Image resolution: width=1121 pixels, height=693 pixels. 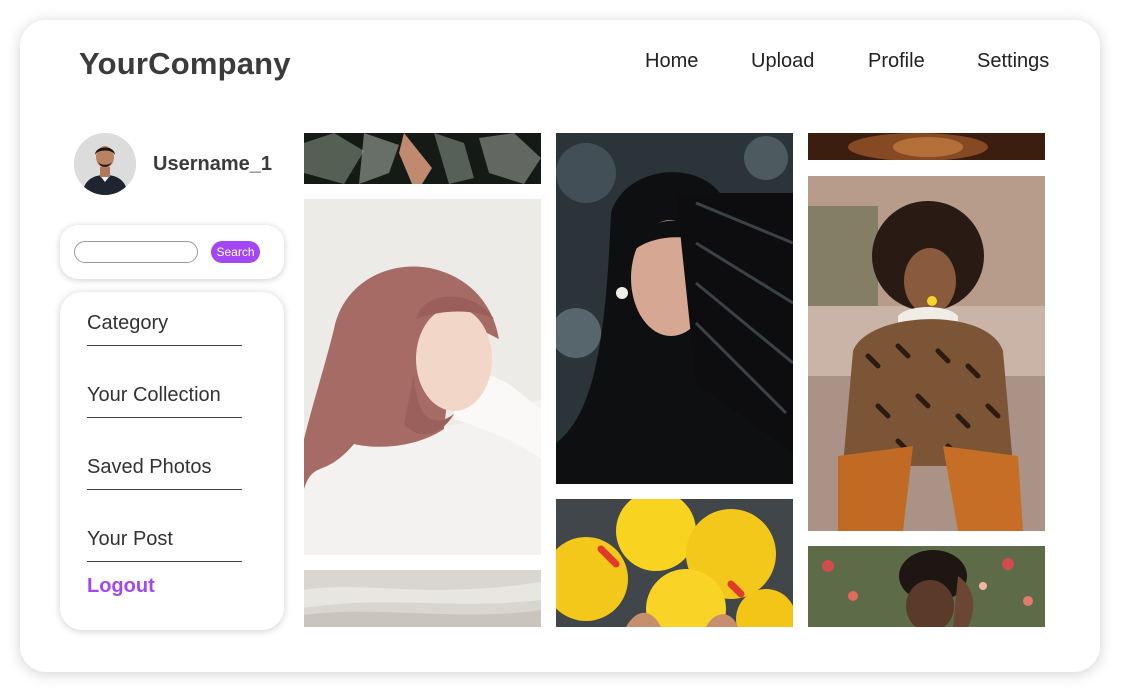 What do you see at coordinates (782, 61) in the screenshot?
I see `nav-upload: Upload` at bounding box center [782, 61].